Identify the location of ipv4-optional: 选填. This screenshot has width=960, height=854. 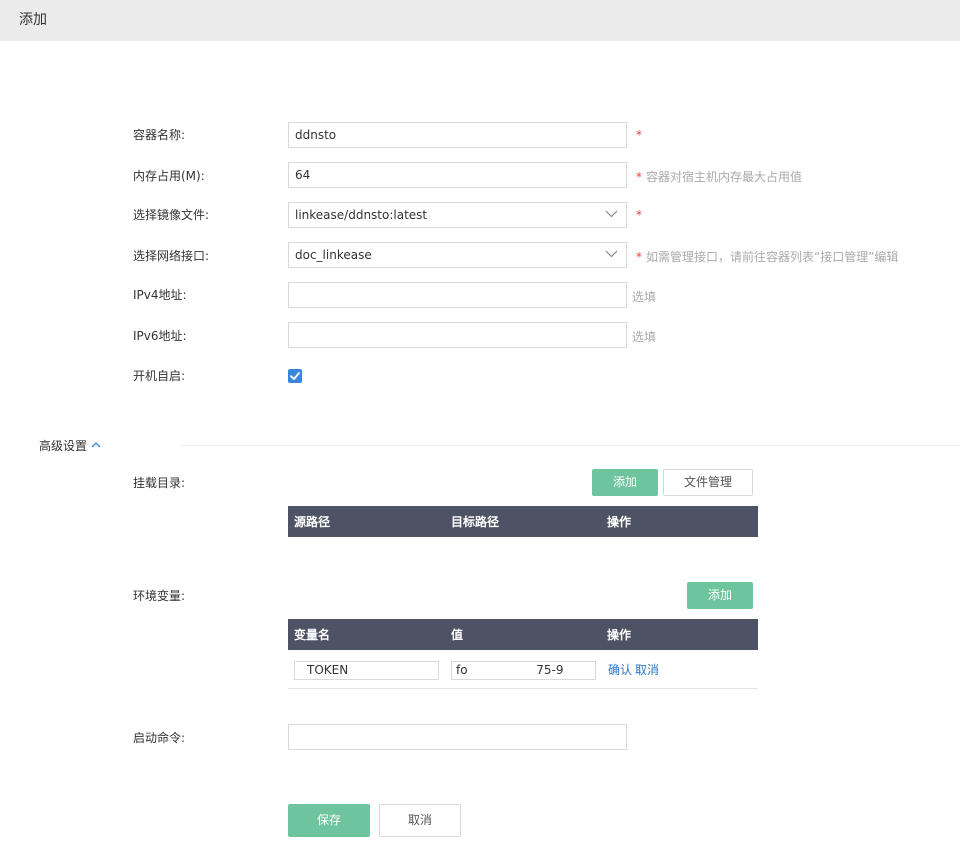
(644, 297).